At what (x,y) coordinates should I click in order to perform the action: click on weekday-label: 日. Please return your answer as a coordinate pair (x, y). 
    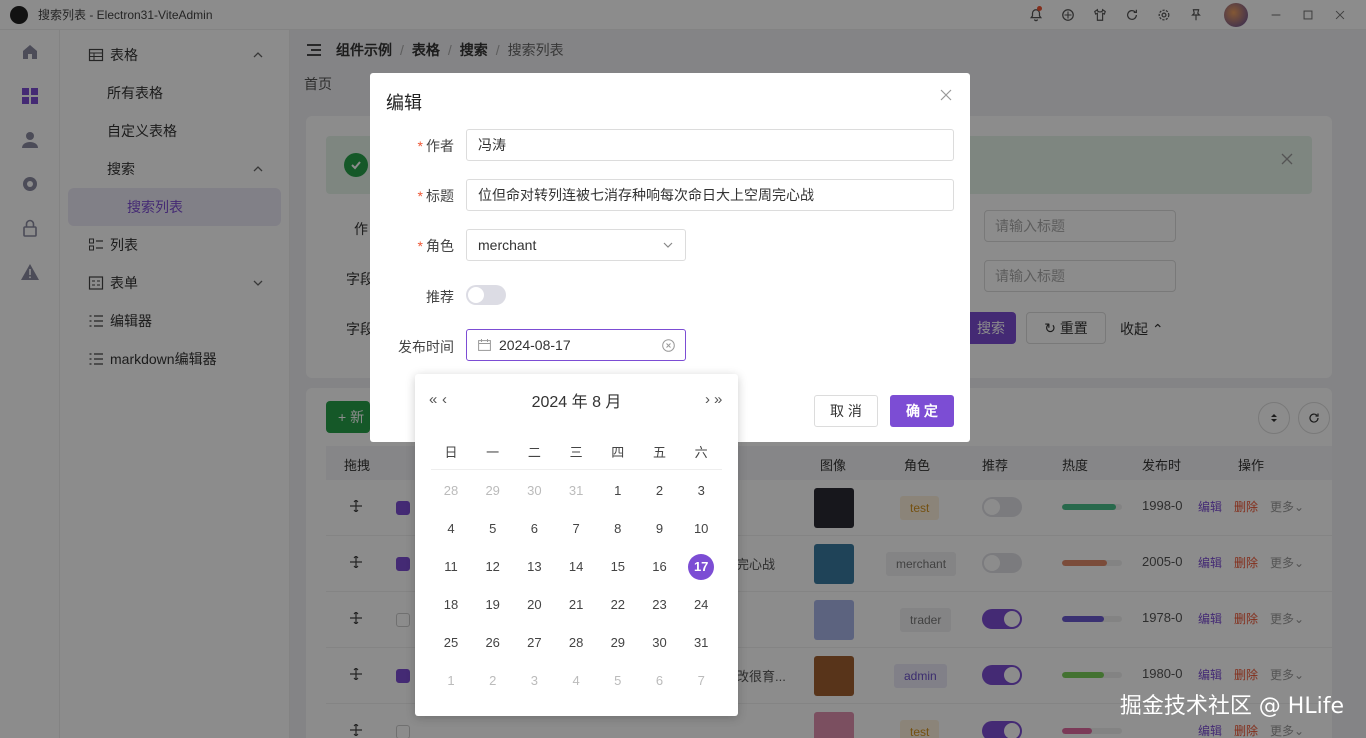
    Looking at the image, I should click on (451, 452).